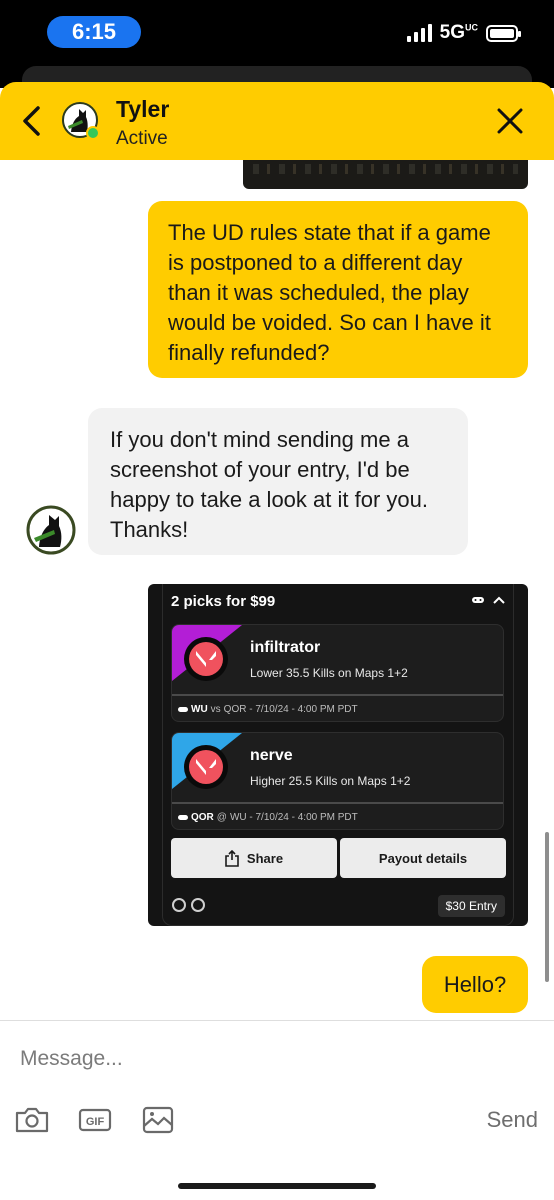 This screenshot has width=554, height=1200. Describe the element at coordinates (503, 33) in the screenshot. I see `battery-icon` at that location.